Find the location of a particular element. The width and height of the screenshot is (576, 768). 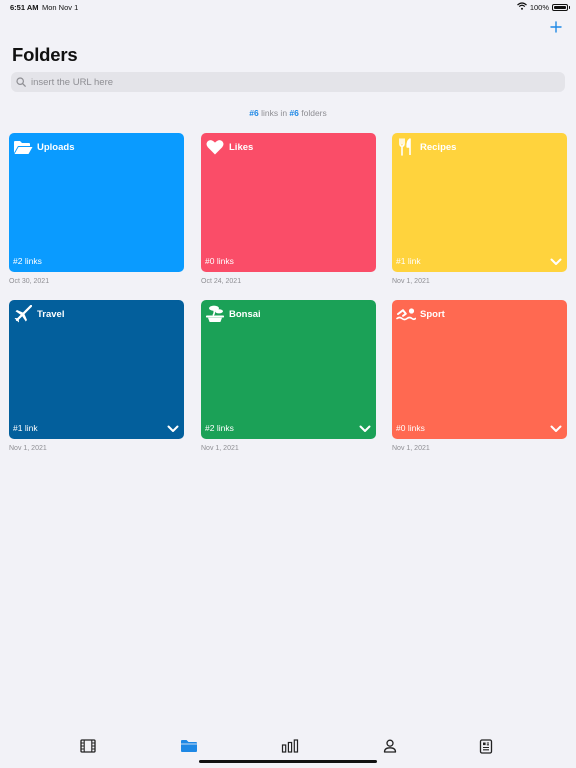

battery-icon is located at coordinates (561, 7).